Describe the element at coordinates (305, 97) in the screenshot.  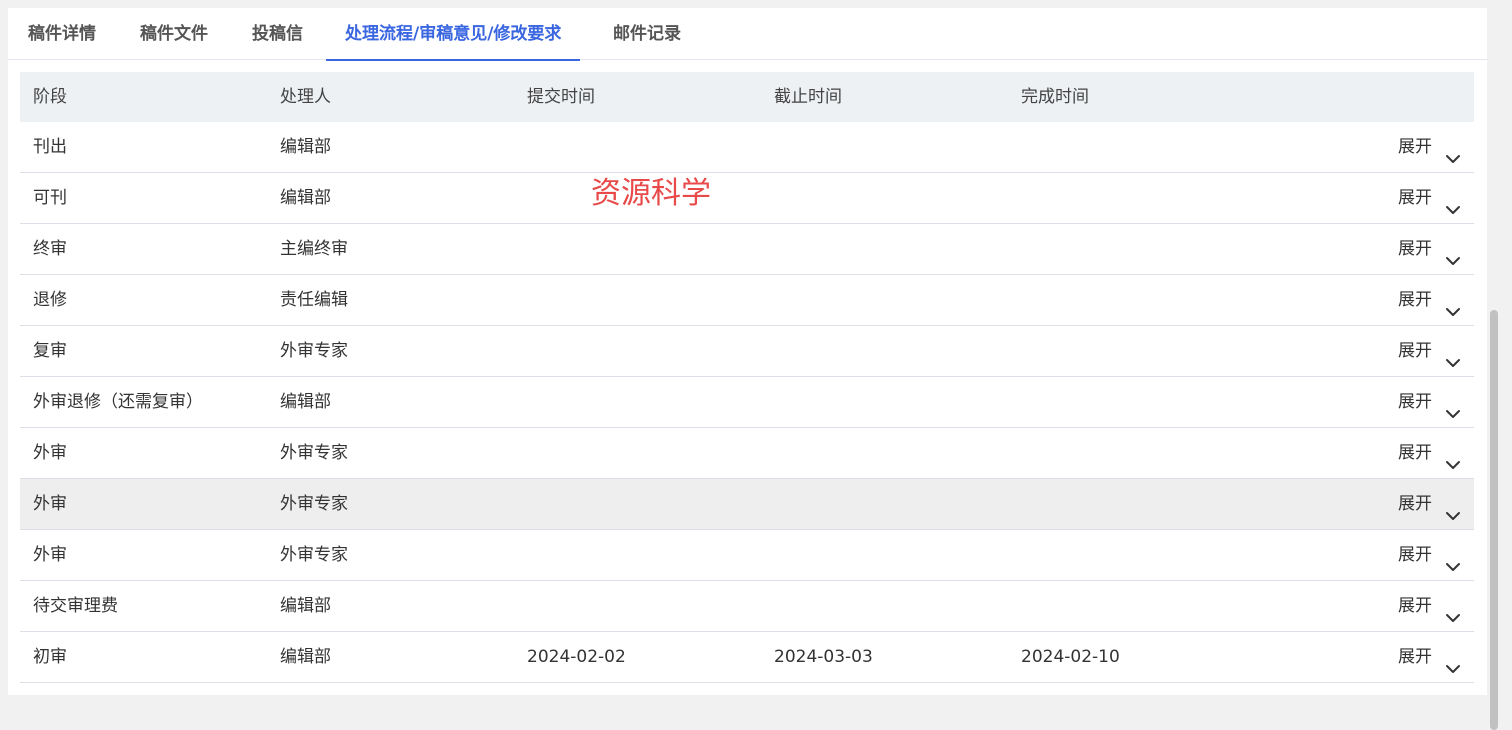
I see `header-handler: 处理人` at that location.